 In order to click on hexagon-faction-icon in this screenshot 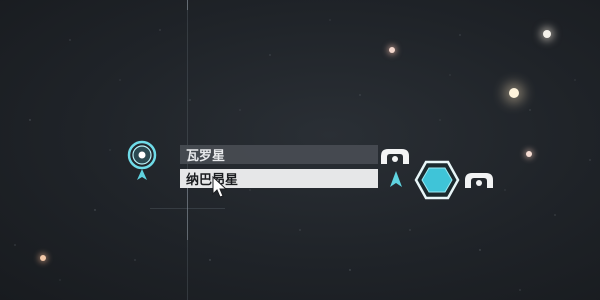, I will do `click(437, 180)`.